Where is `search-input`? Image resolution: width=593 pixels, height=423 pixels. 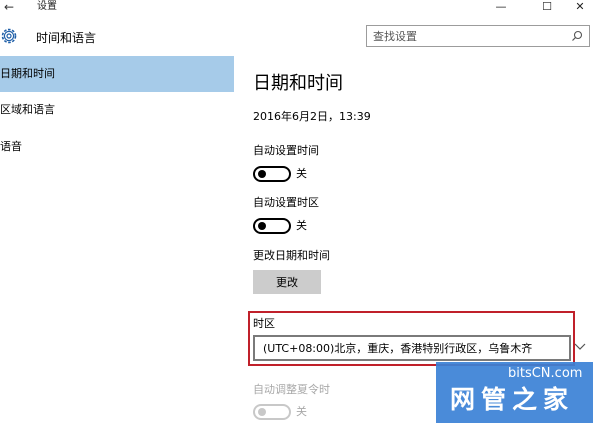
search-input is located at coordinates (468, 36).